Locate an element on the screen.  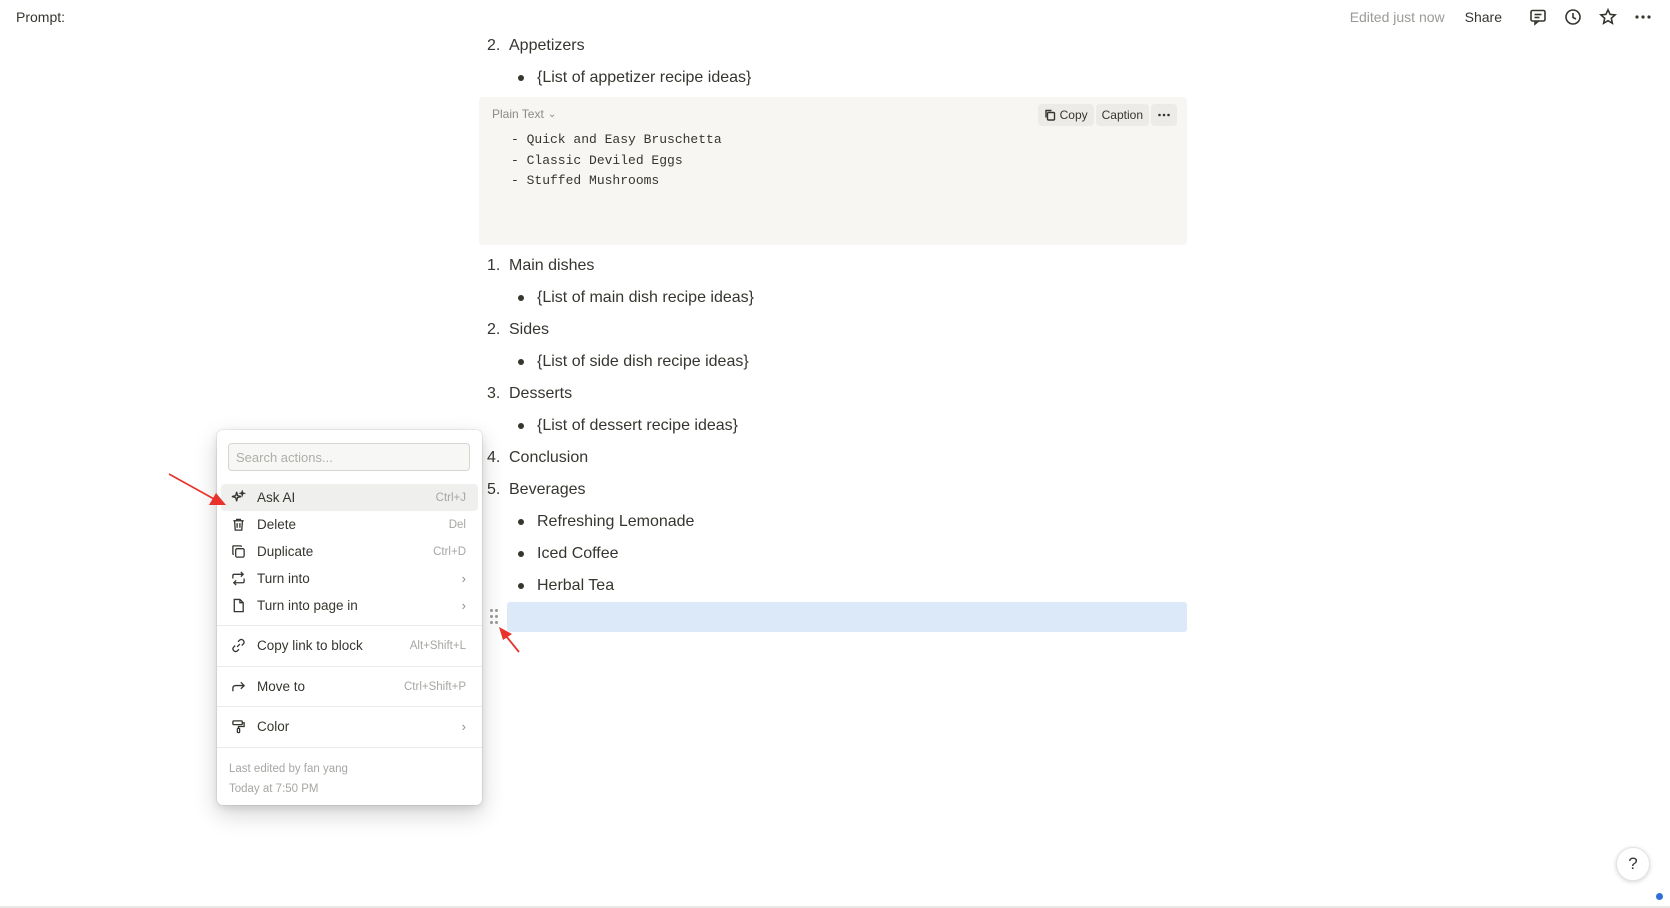
sparkle-icon is located at coordinates (238, 498).